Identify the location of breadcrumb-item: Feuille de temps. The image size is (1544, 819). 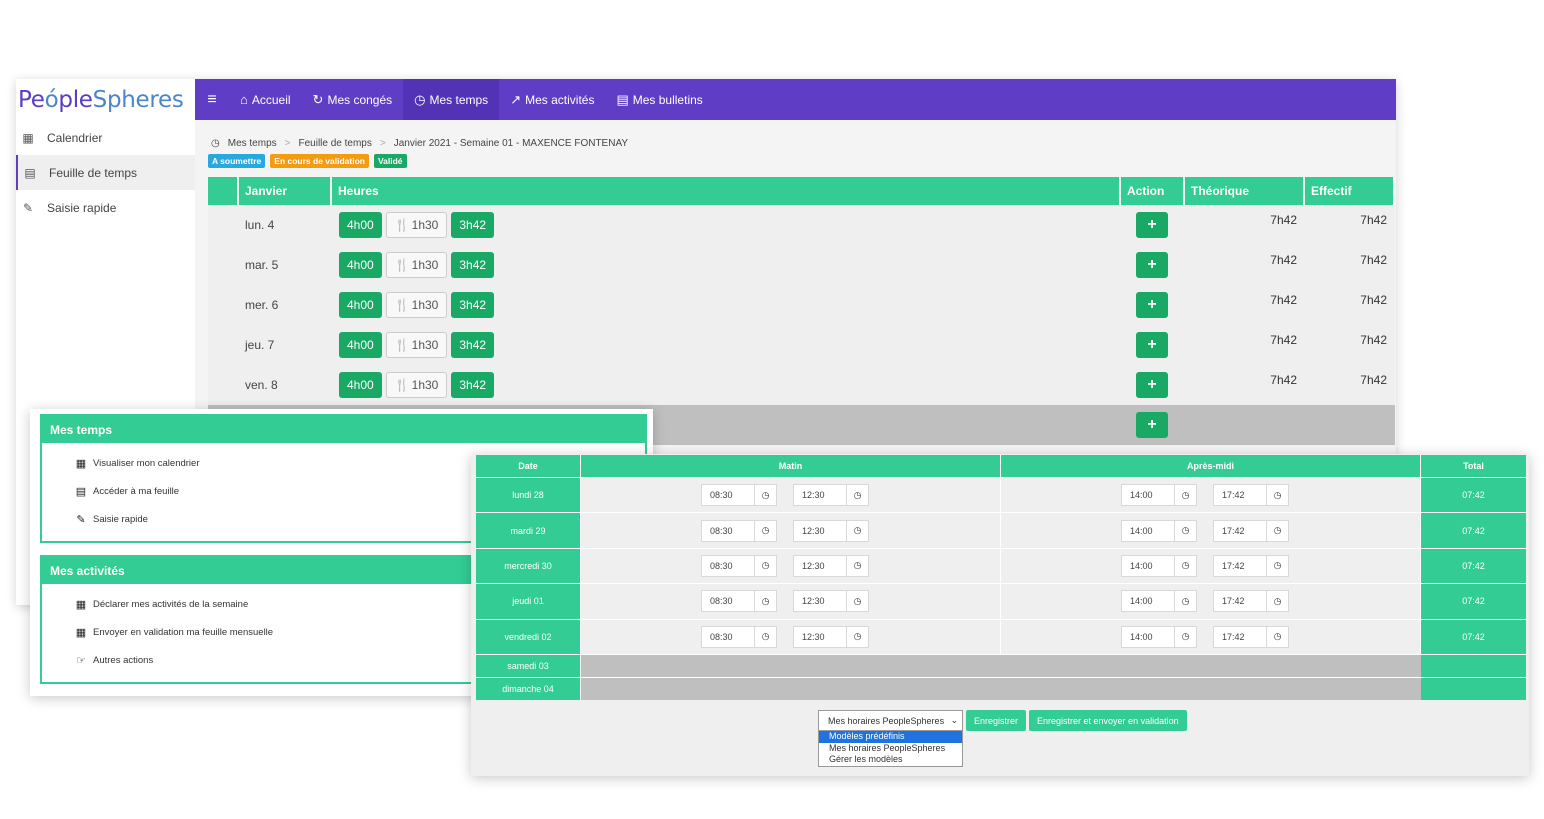
(334, 143).